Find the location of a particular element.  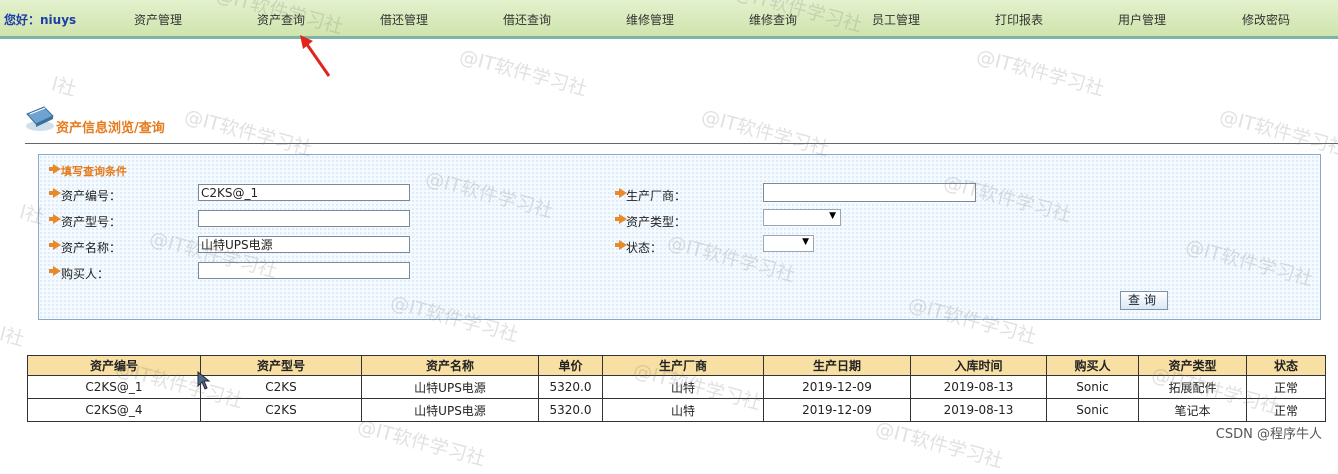

asset-model-label: 资产型号： is located at coordinates (91, 222).